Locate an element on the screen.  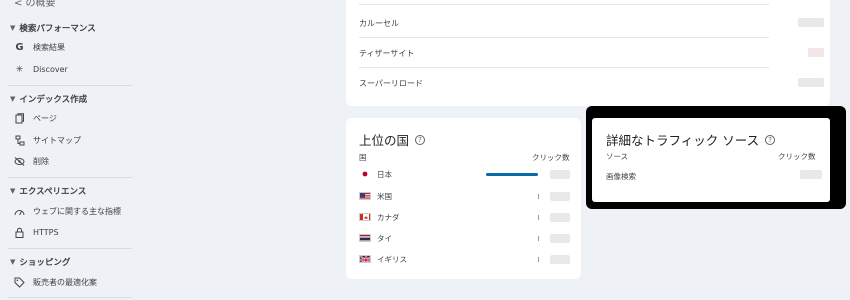
table-row: カナダ is located at coordinates (379, 217).